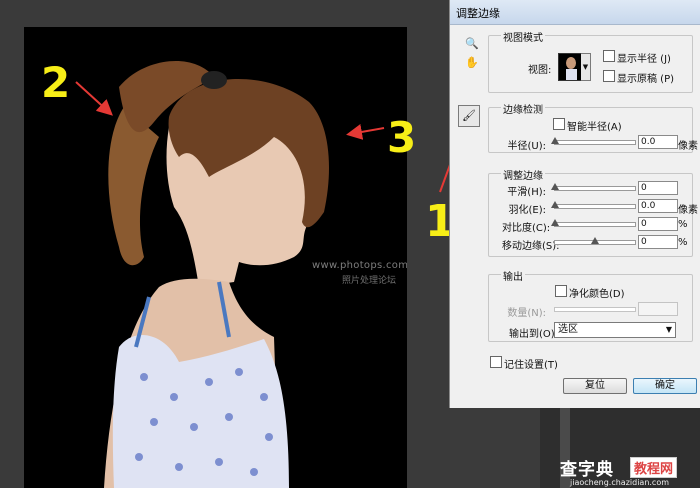 The width and height of the screenshot is (700, 488). Describe the element at coordinates (513, 275) in the screenshot. I see `output-title: 输出` at that location.